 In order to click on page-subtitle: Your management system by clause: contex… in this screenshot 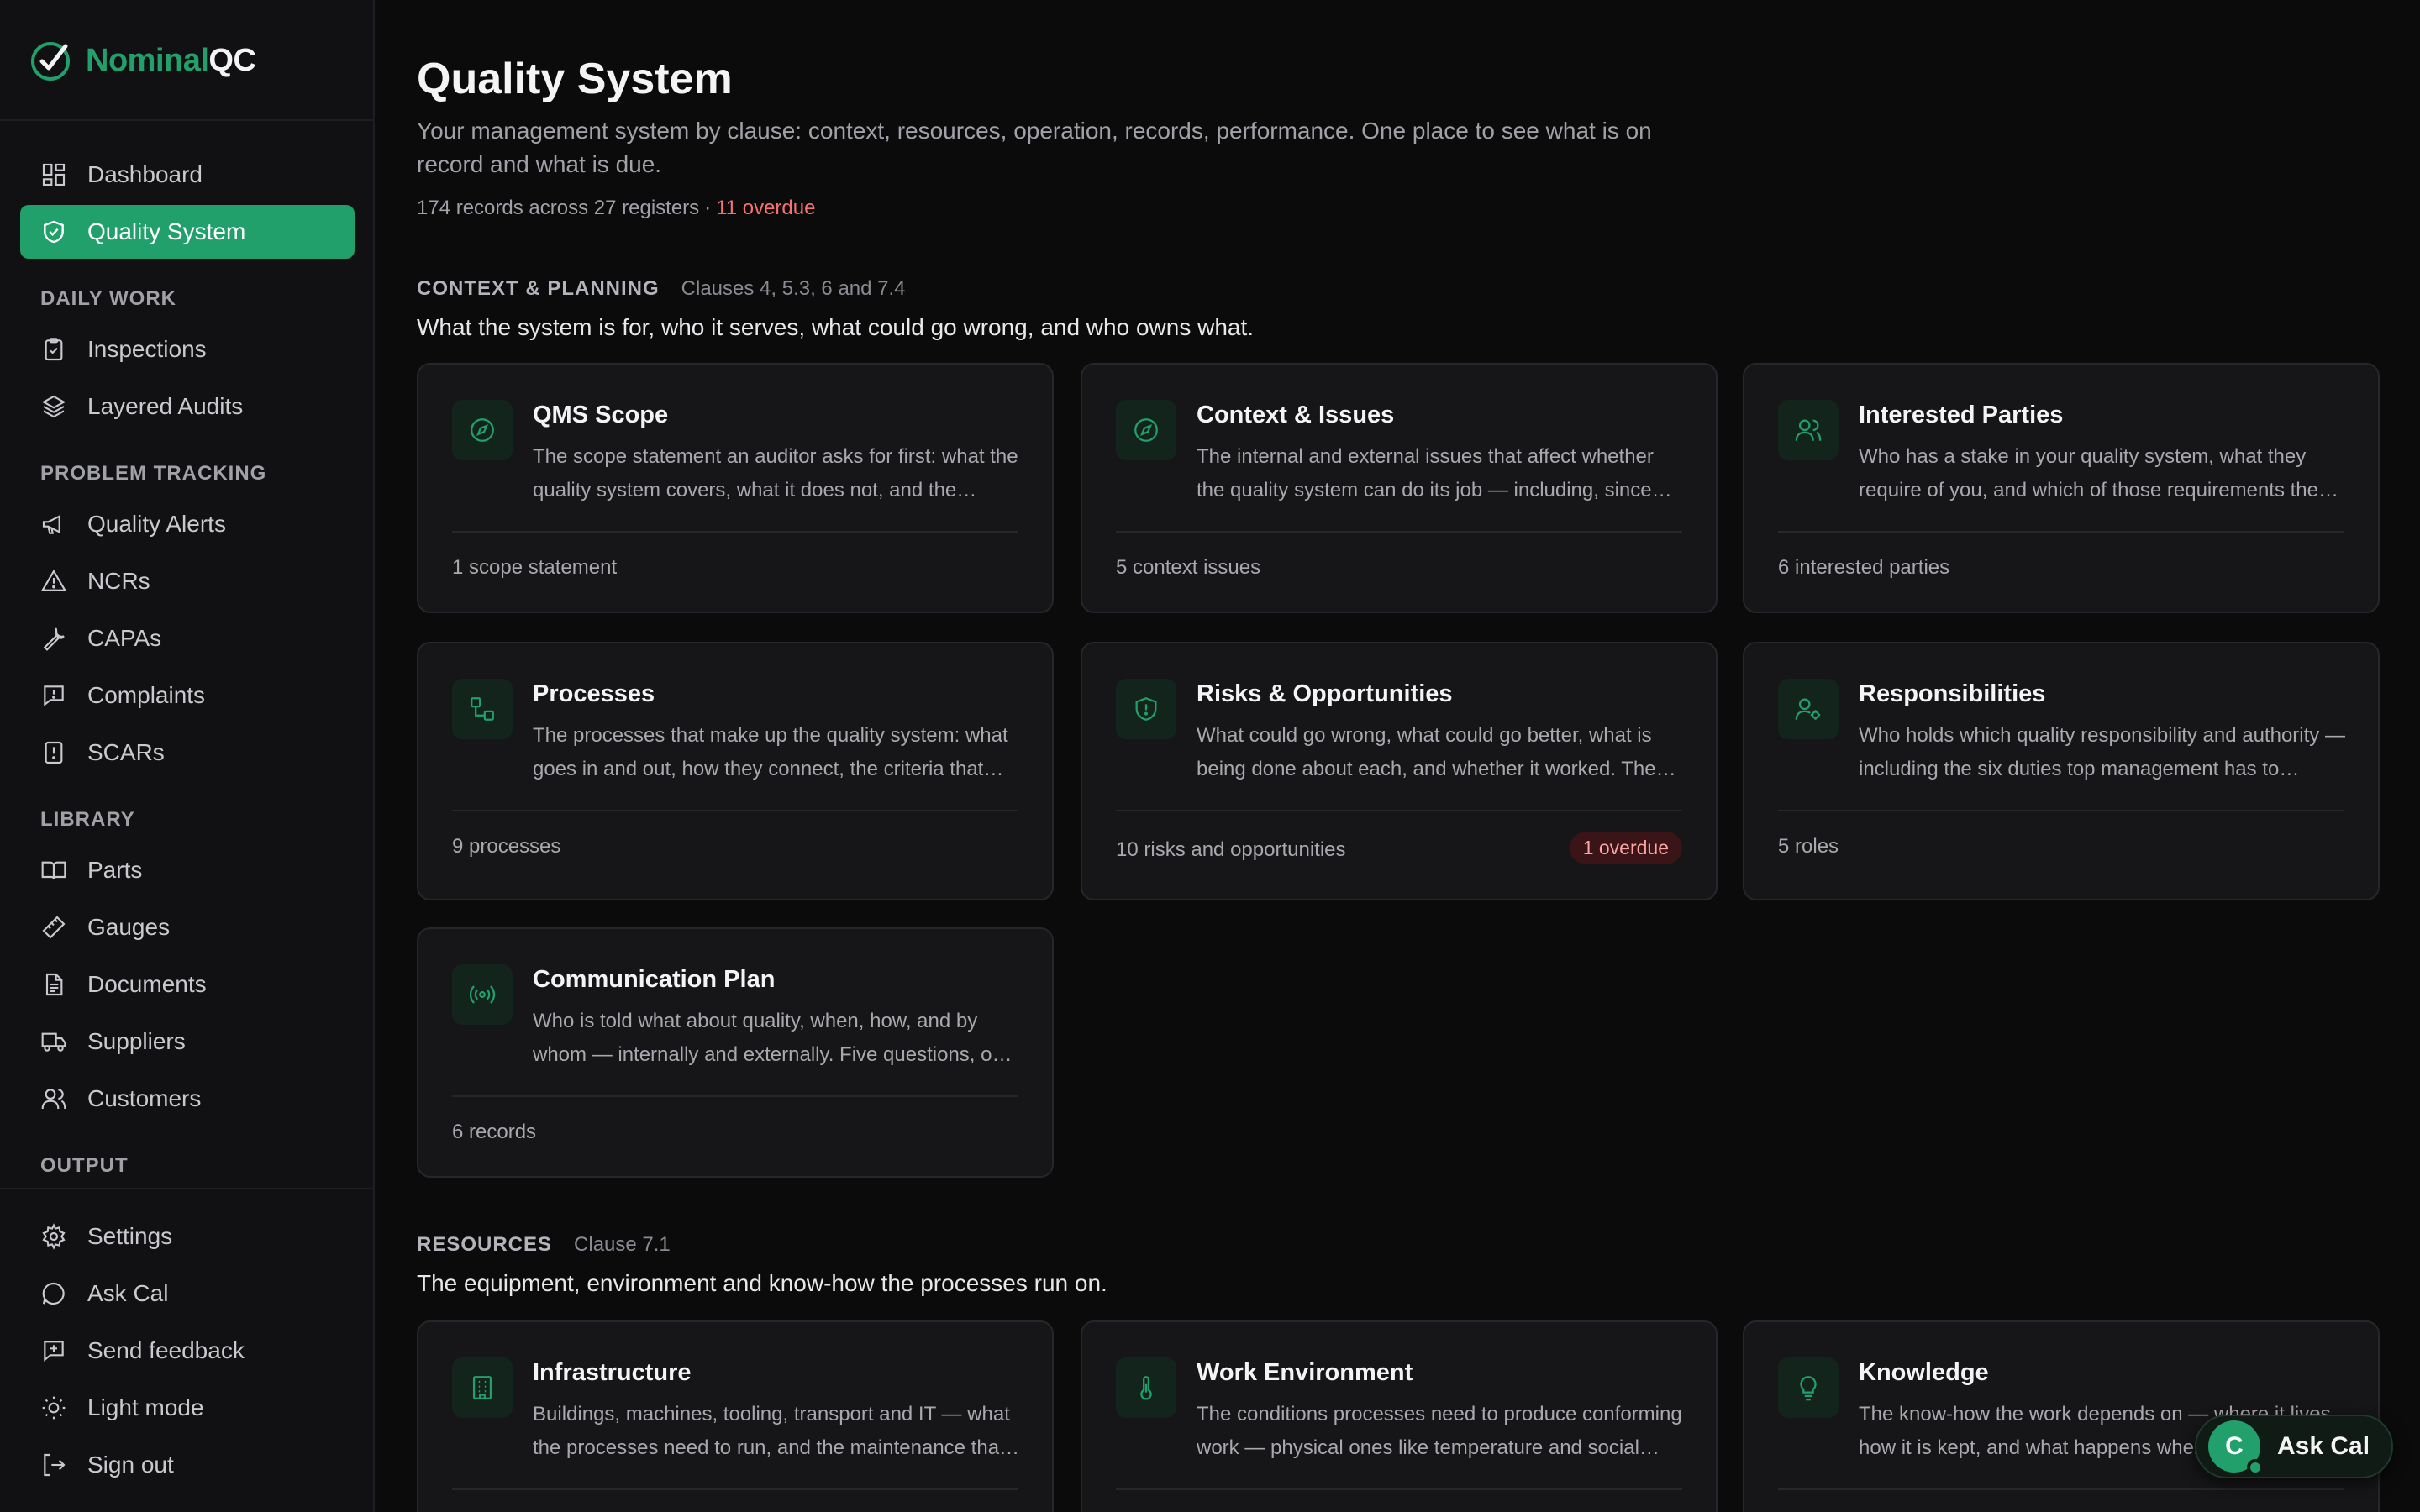, I will do `click(1034, 147)`.